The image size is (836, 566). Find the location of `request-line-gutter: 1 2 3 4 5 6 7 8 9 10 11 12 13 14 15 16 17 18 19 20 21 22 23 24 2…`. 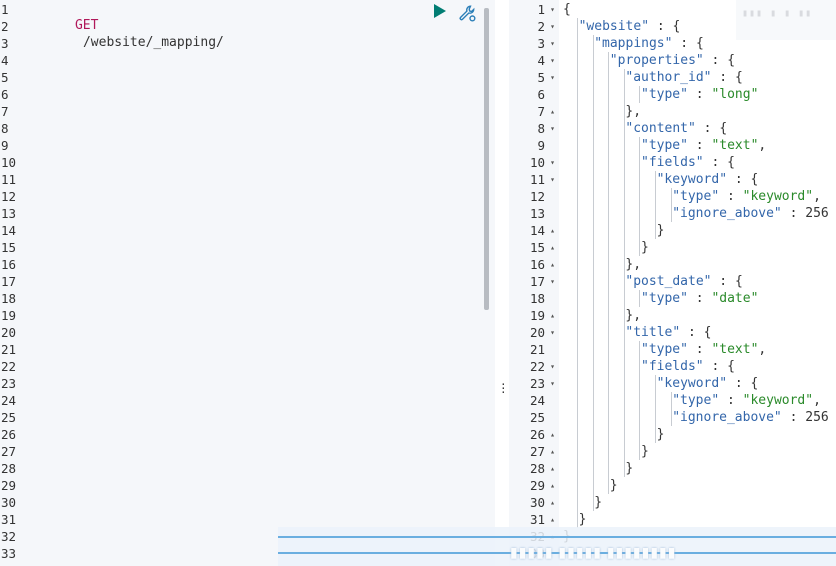

request-line-gutter: 1 2 3 4 5 6 7 8 9 10 11 12 13 14 15 16 17 18 19 20 21 22 23 24 2… is located at coordinates (12, 283).